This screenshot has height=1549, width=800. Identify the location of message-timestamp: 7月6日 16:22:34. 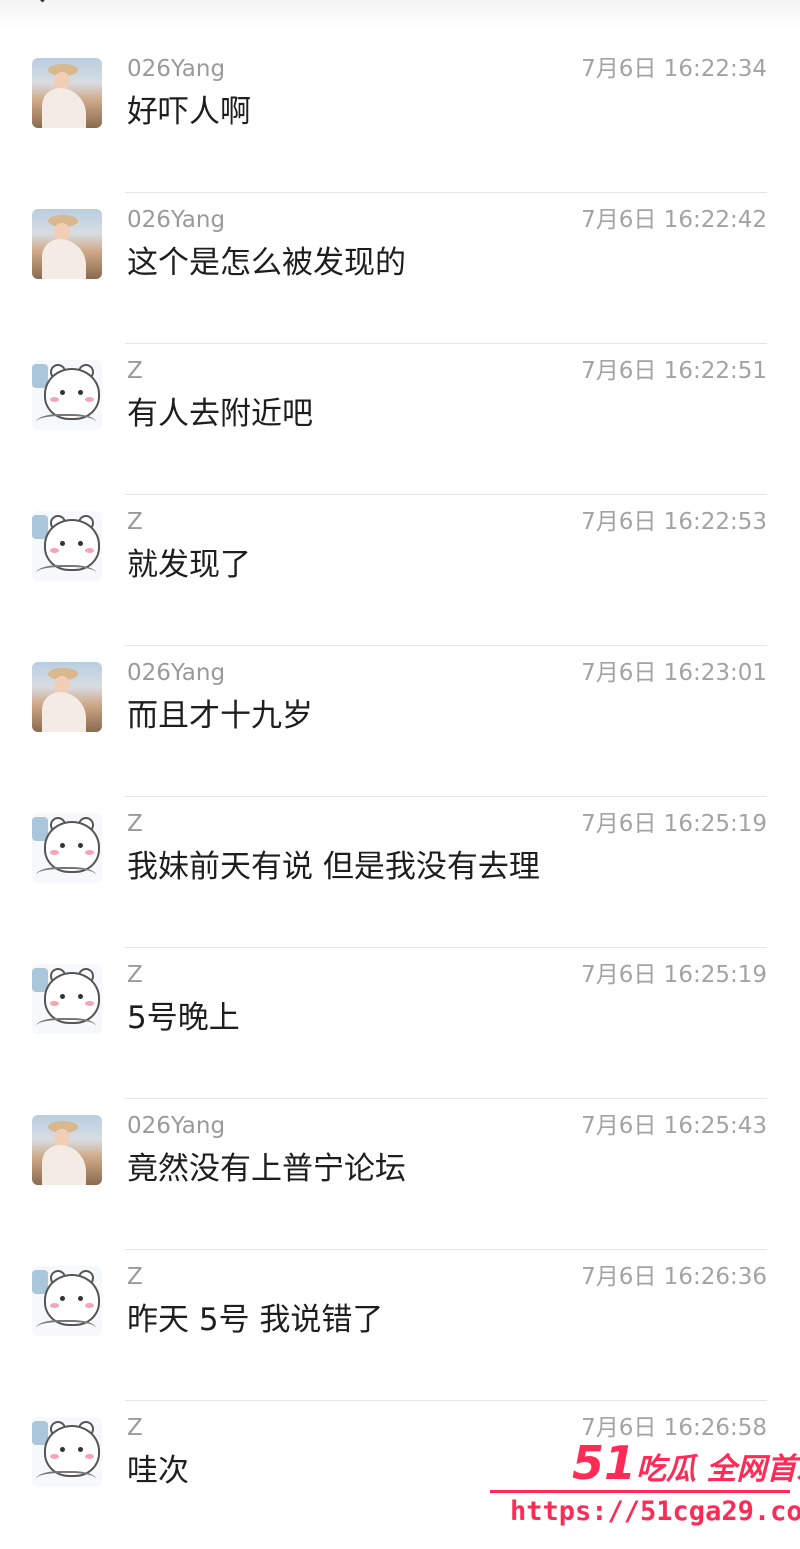
(674, 69).